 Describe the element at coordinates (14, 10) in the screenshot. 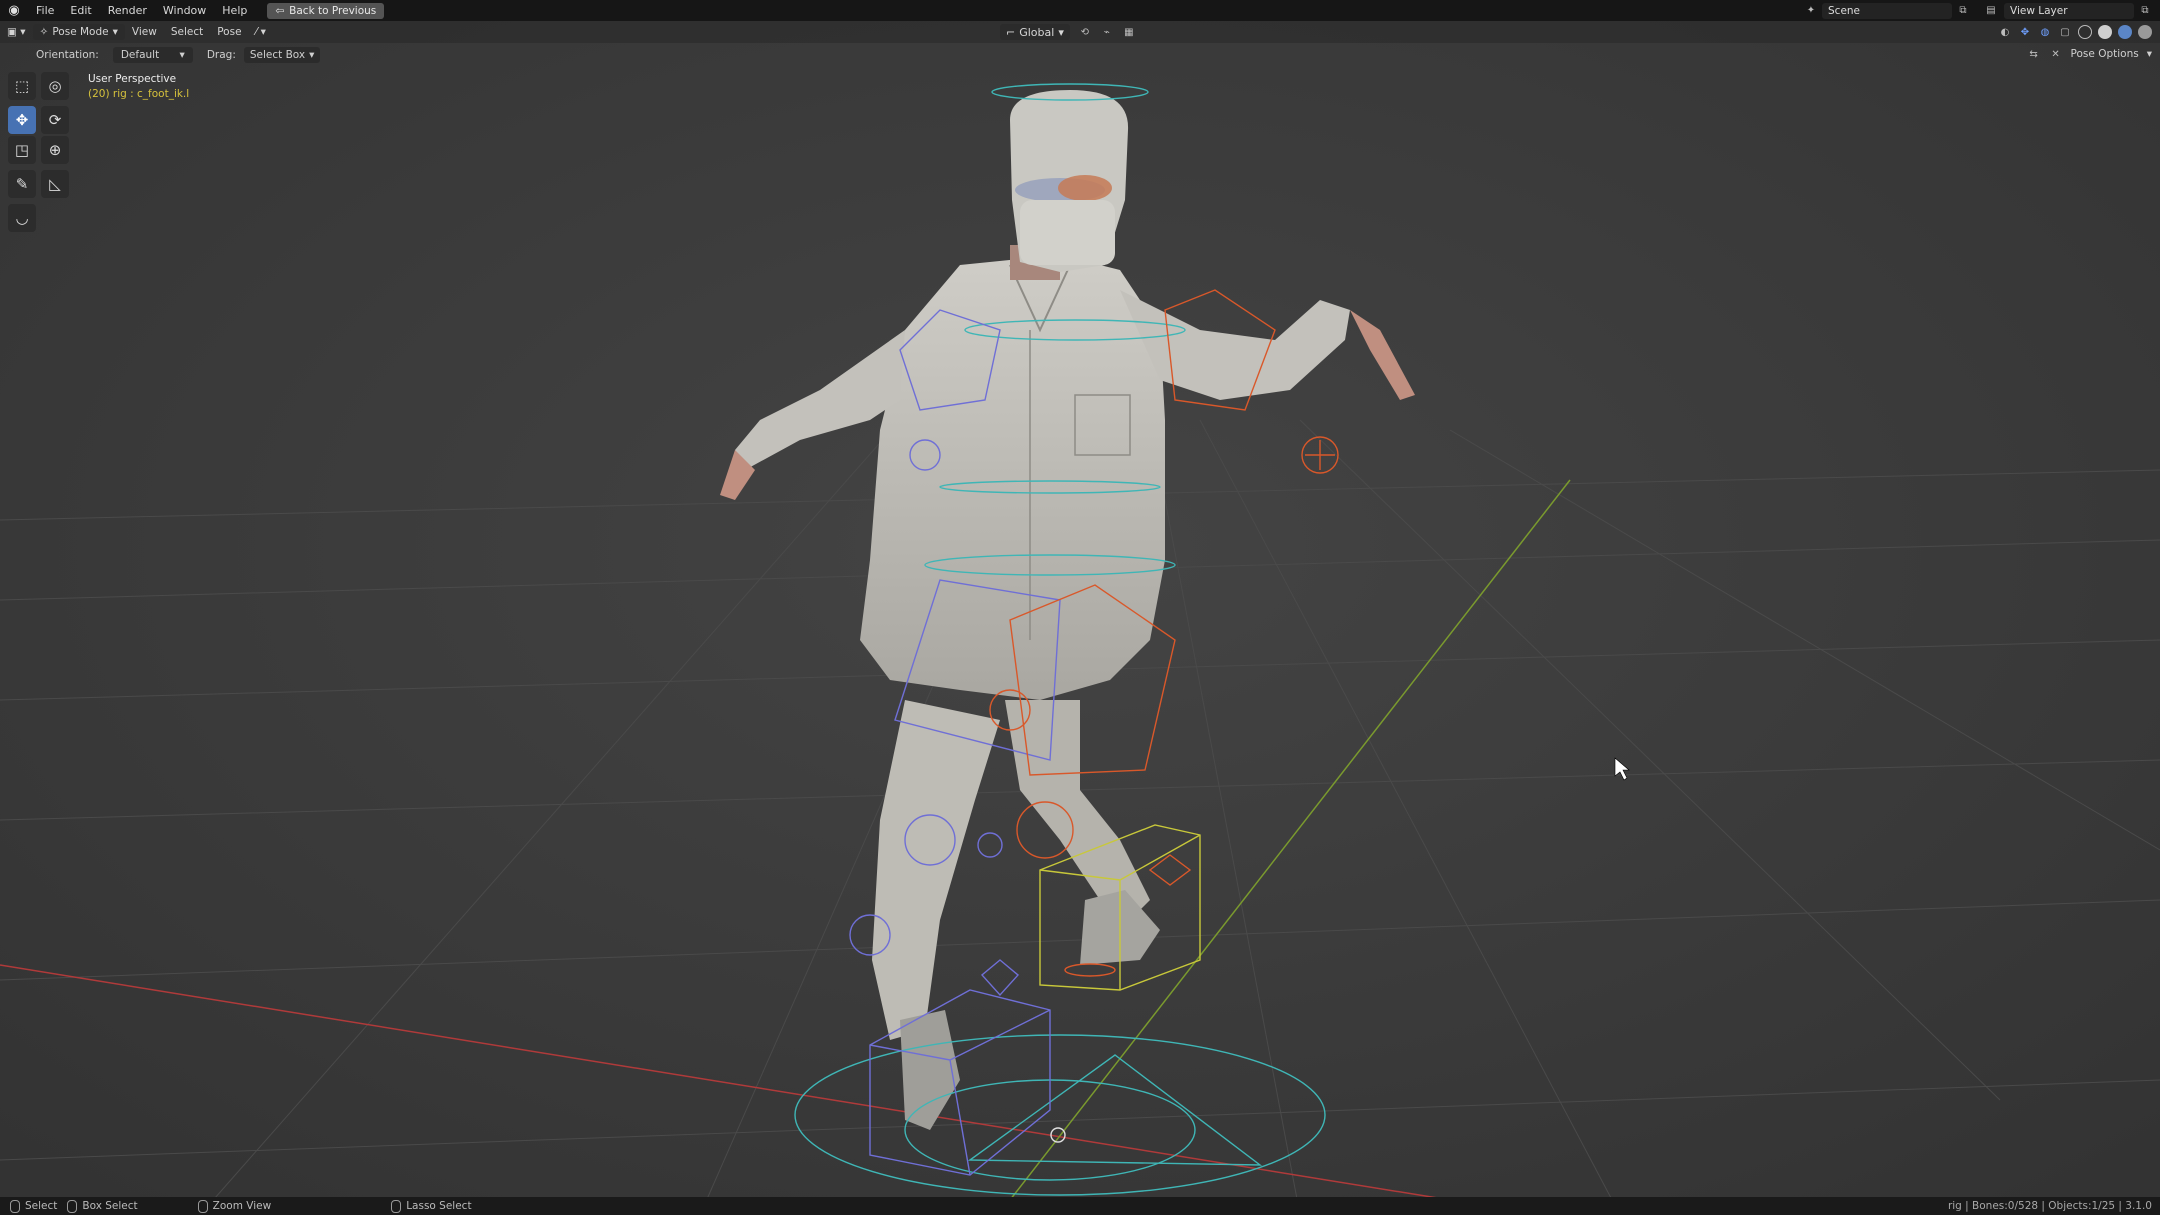

I see `blender-logo-icon: ◉` at that location.